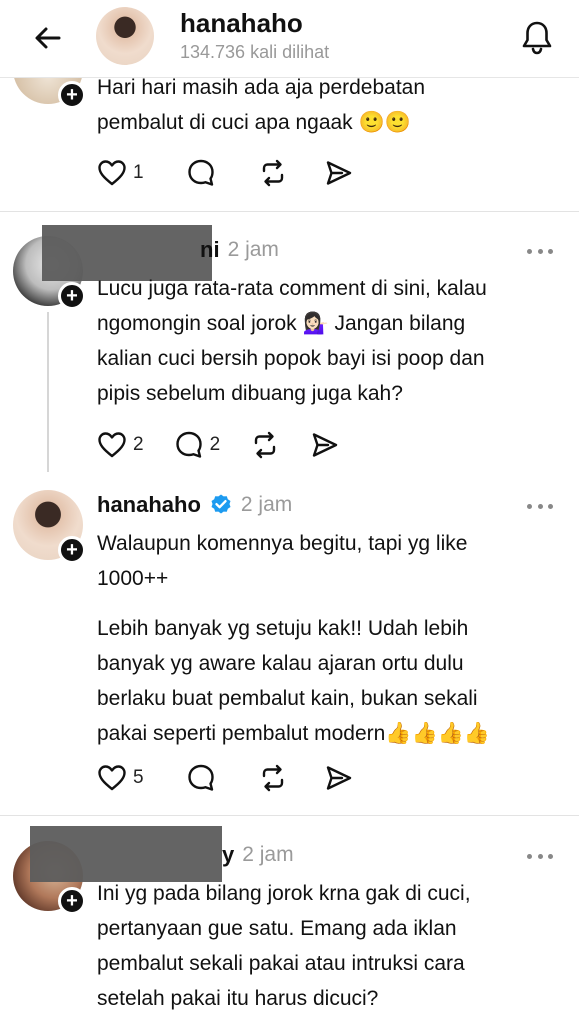 The image size is (579, 1024). I want to click on post-text-line: pembalut sekali pakai atau intruksi cara, so click(281, 963).